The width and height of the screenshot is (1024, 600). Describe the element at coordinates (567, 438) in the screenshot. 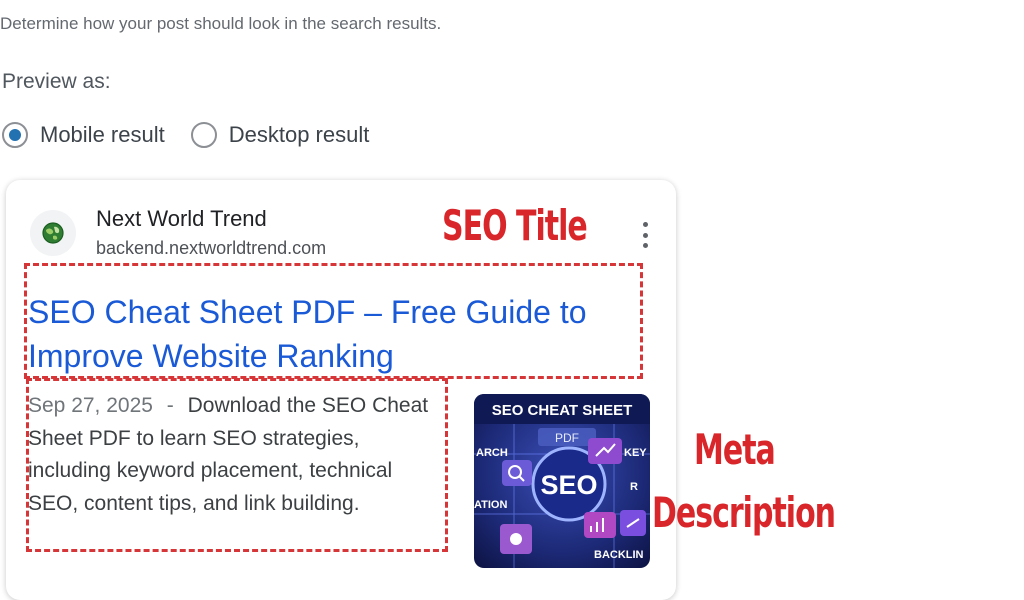

I see `thumb-sub: PDF` at that location.